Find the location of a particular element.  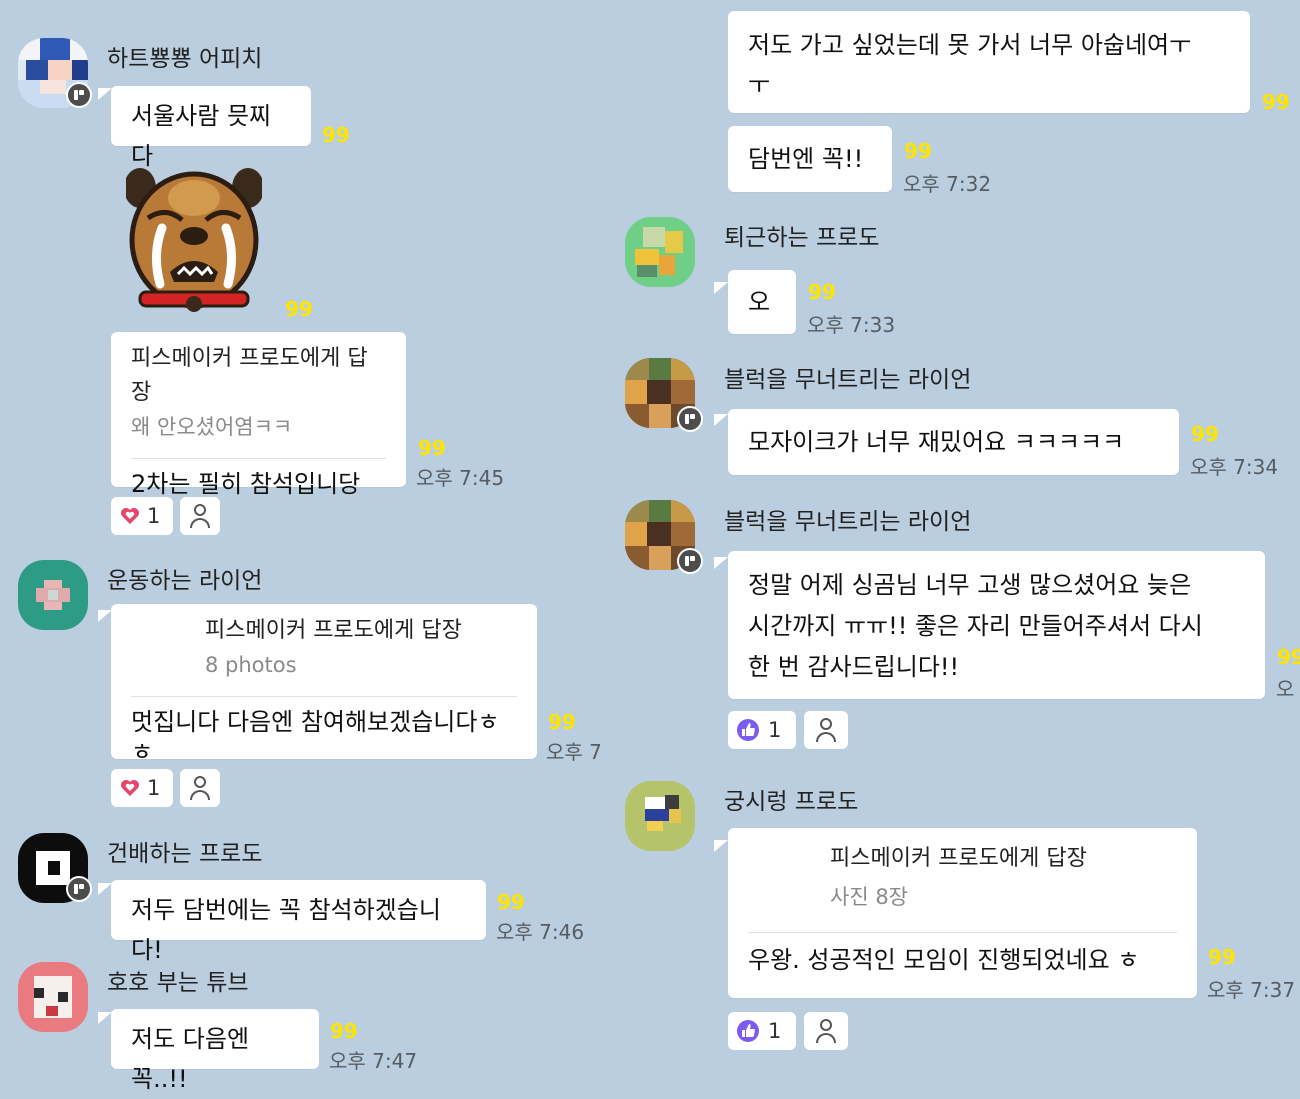

reply-preview: 8 photos is located at coordinates (251, 665).